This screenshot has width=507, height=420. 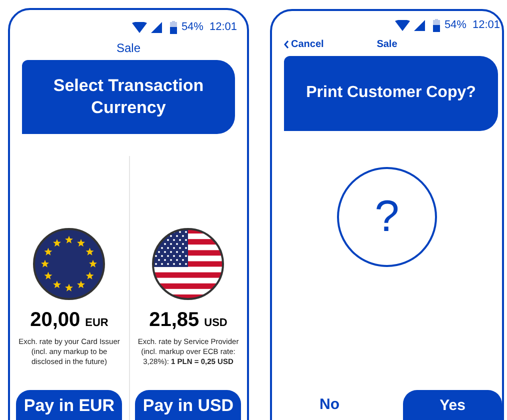 I want to click on cancel-link: Cancel, so click(x=304, y=44).